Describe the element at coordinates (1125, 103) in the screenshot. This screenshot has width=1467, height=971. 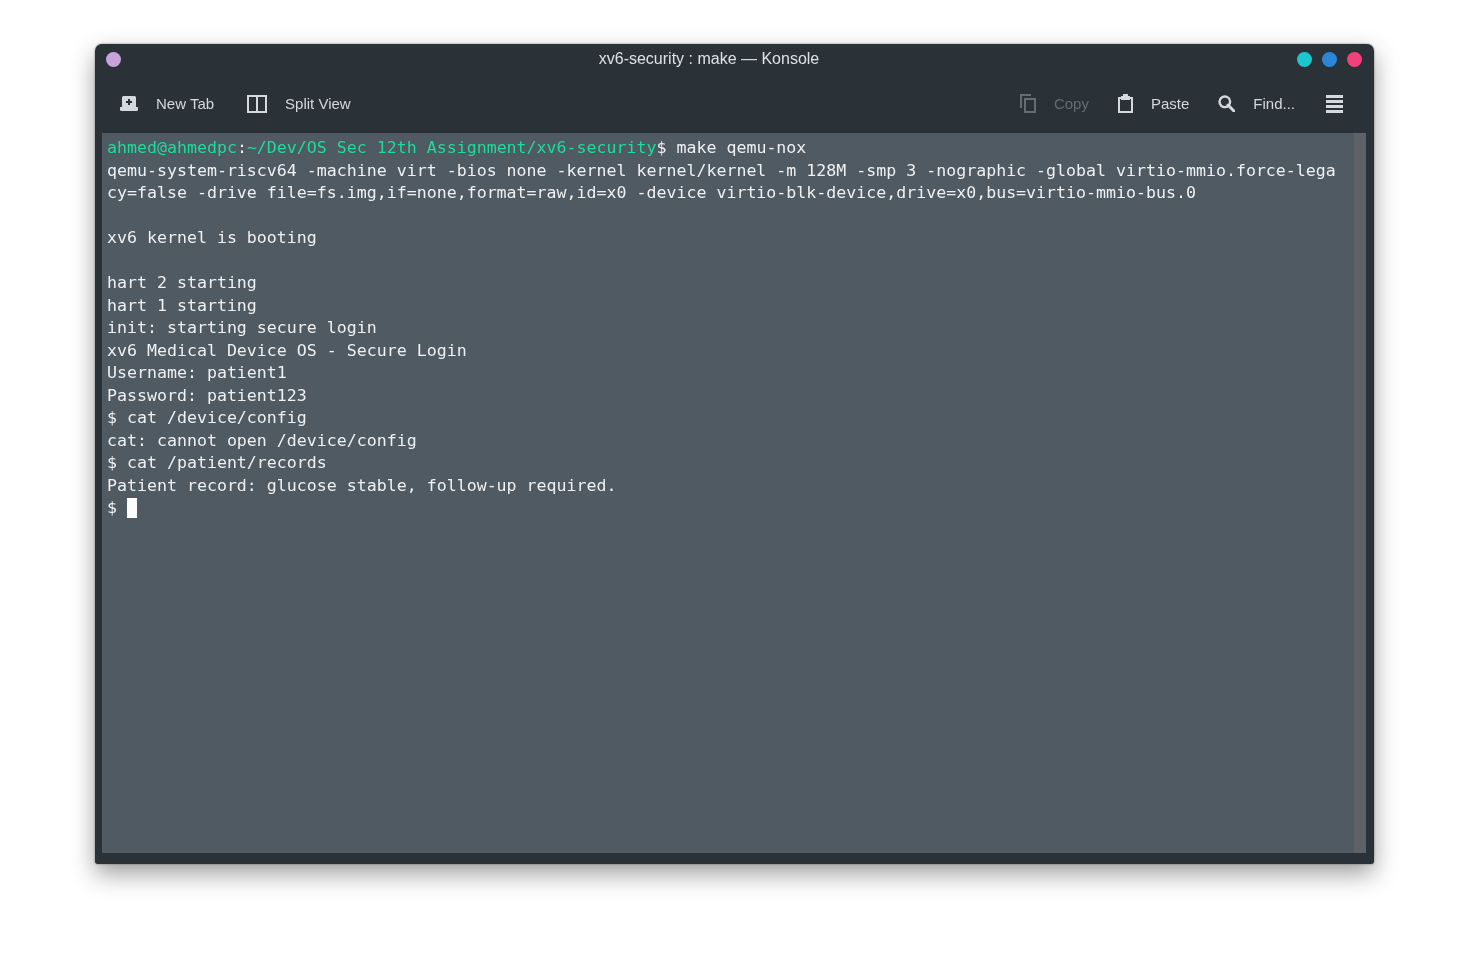
I see `clipboard-icon` at that location.